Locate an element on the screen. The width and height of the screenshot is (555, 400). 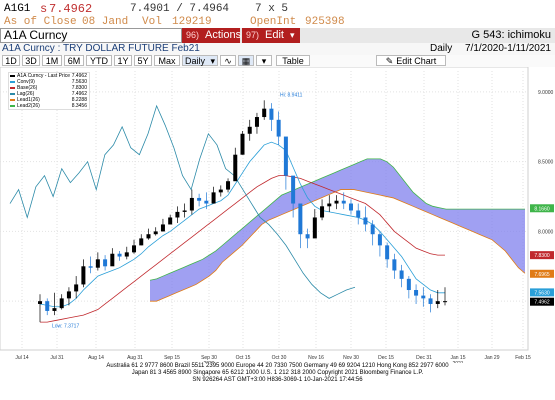
tab-label: 1D is located at coordinates (11, 61).